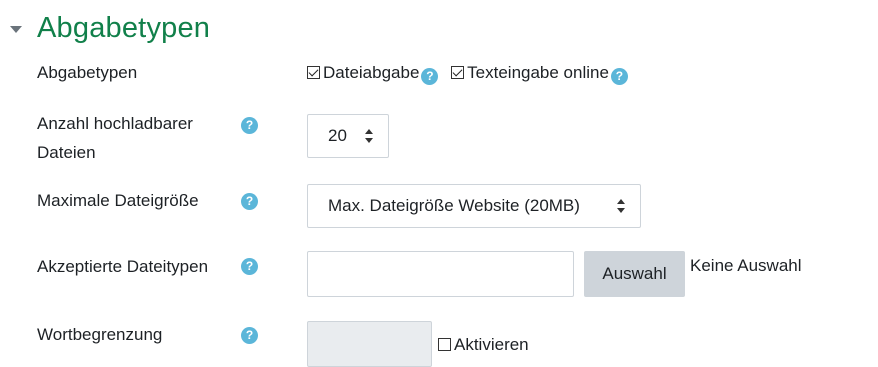 This screenshot has width=878, height=367. What do you see at coordinates (369, 344) in the screenshot?
I see `word-limit-input` at bounding box center [369, 344].